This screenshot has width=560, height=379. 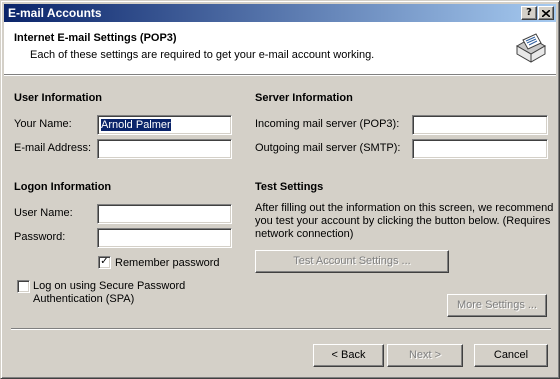 I want to click on close-icon, so click(x=546, y=13).